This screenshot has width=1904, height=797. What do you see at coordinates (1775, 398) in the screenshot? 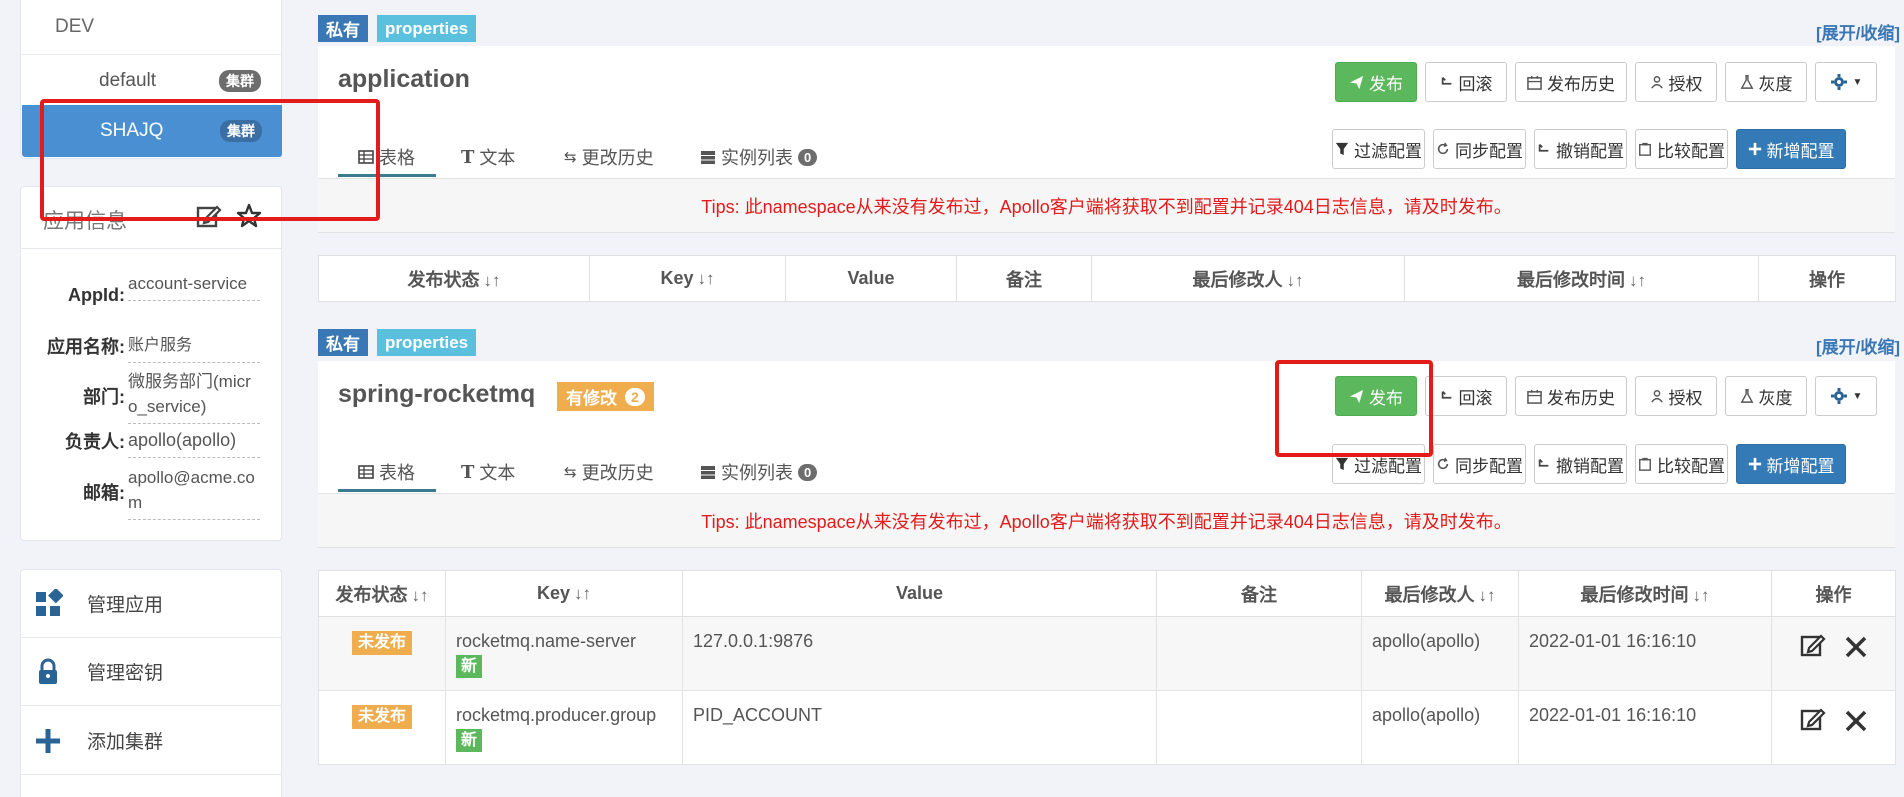
I see `button-label: 灰度` at bounding box center [1775, 398].